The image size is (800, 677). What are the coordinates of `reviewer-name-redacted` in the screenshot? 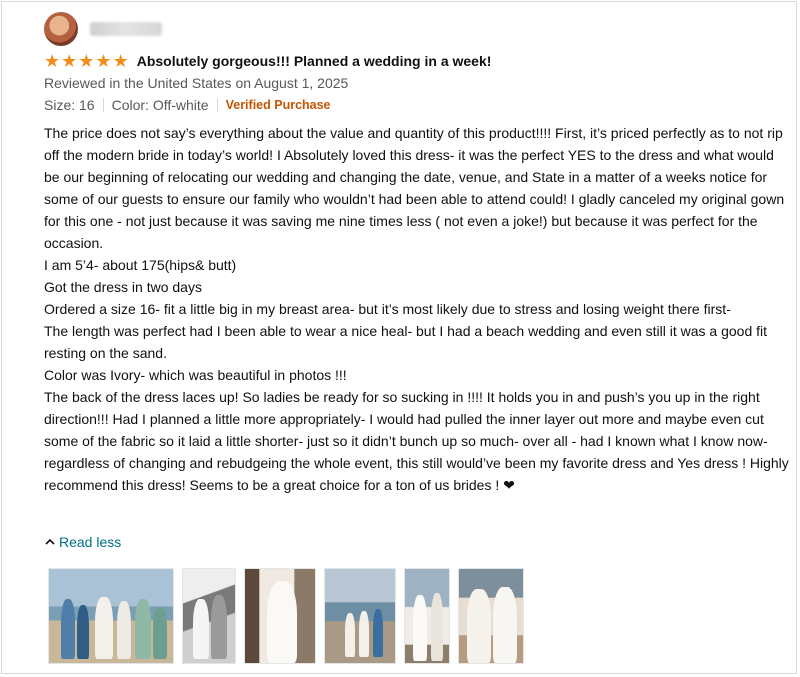 It's located at (126, 29).